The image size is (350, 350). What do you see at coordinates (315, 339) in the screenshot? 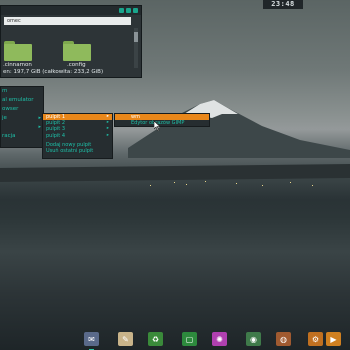
I see `mixer-app-icon: ⚙` at bounding box center [315, 339].